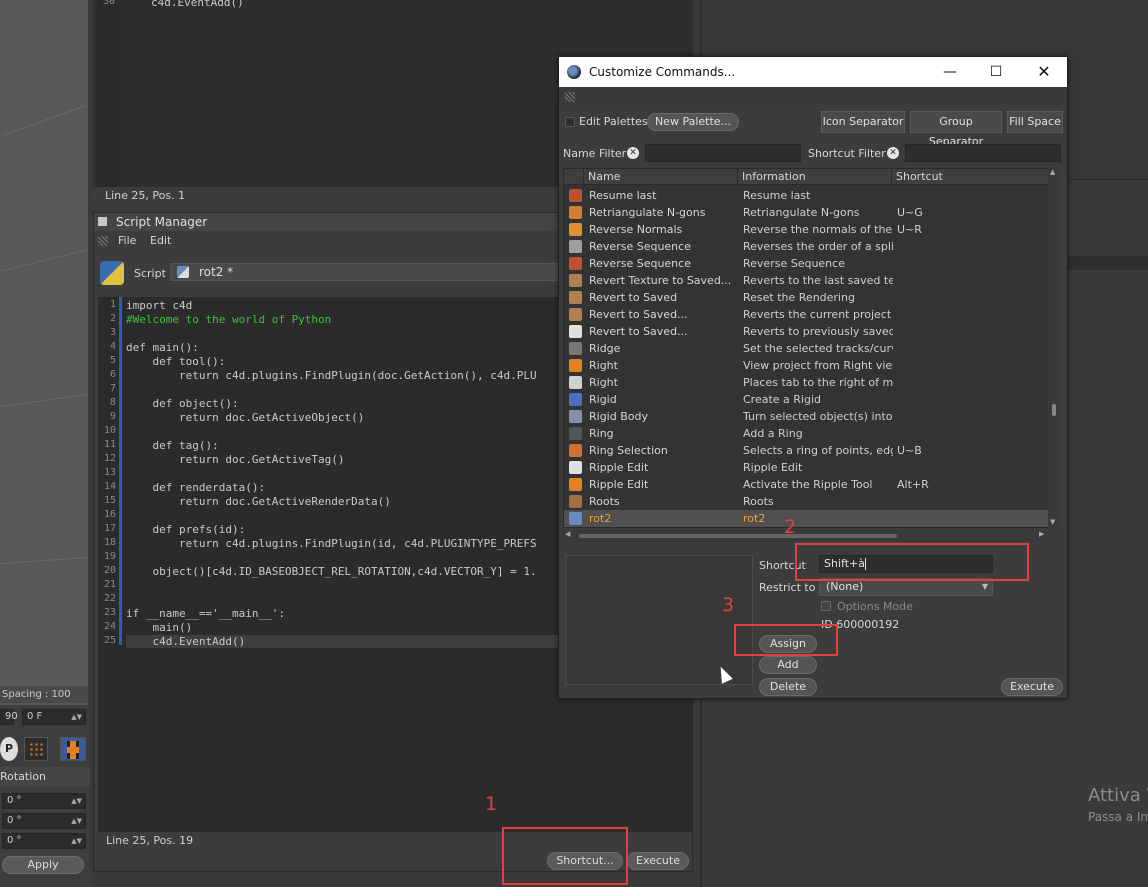 This screenshot has height=887, width=1148. I want to click on command-information: Reverts to previously saved te, so click(818, 331).